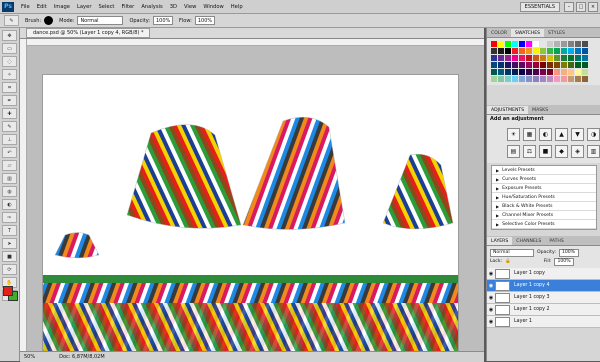  I want to click on menu-image: Image, so click(62, 7).